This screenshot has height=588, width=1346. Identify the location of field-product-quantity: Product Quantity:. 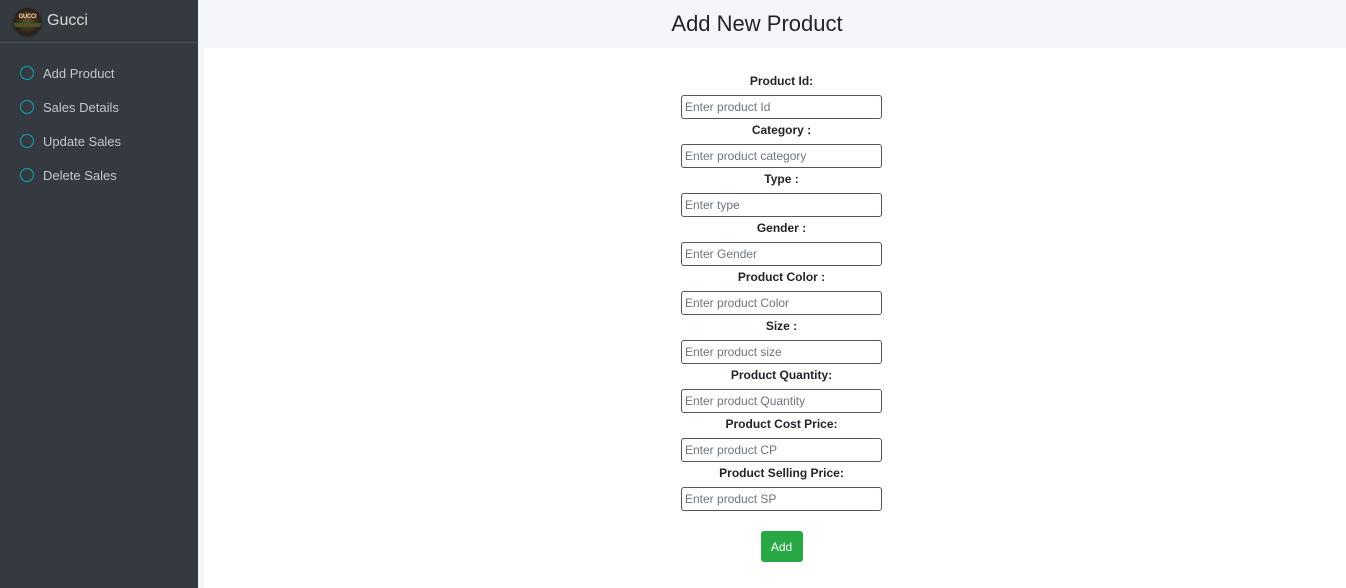
(781, 390).